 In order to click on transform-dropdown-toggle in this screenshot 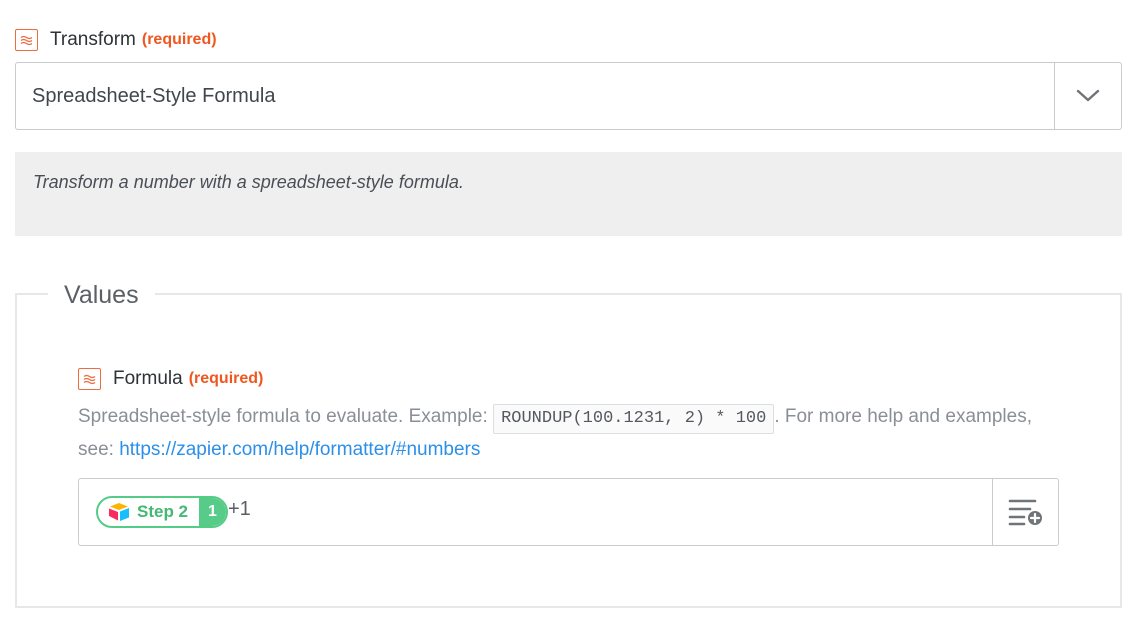, I will do `click(1087, 96)`.